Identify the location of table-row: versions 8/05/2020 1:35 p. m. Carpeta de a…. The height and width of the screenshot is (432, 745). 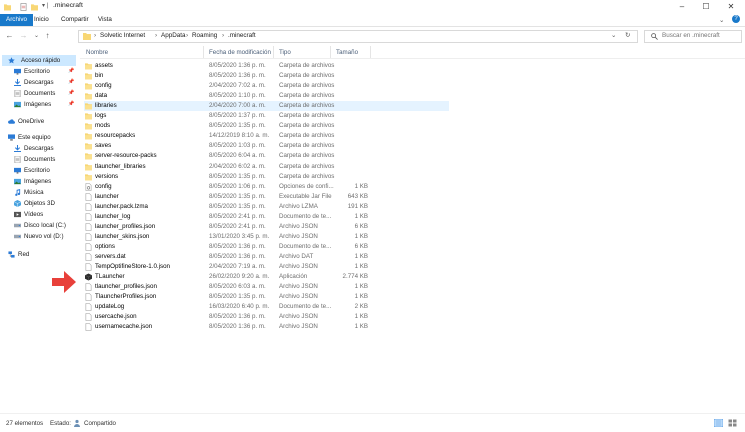
(266, 177).